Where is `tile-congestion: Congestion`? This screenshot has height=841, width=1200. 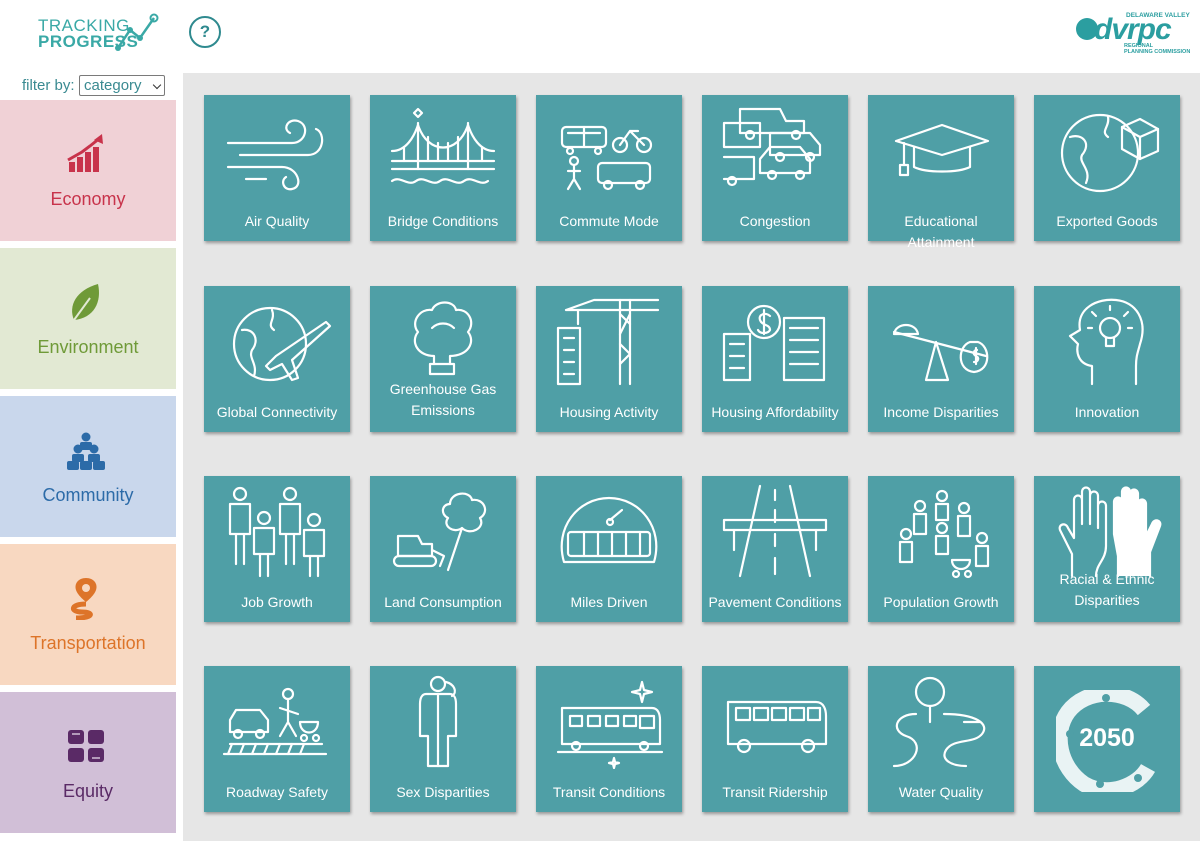
tile-congestion: Congestion is located at coordinates (775, 168).